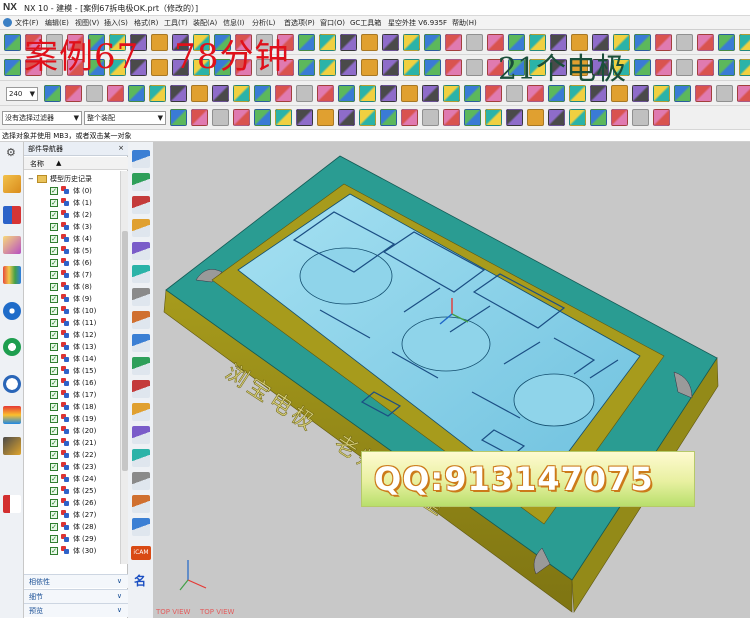  I want to click on web-browser-icon, so click(12, 311).